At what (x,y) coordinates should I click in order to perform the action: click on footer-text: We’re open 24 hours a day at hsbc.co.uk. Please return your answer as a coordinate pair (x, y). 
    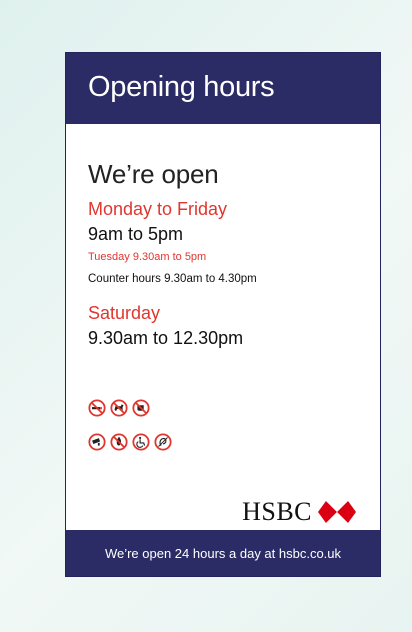
    Looking at the image, I should click on (223, 553).